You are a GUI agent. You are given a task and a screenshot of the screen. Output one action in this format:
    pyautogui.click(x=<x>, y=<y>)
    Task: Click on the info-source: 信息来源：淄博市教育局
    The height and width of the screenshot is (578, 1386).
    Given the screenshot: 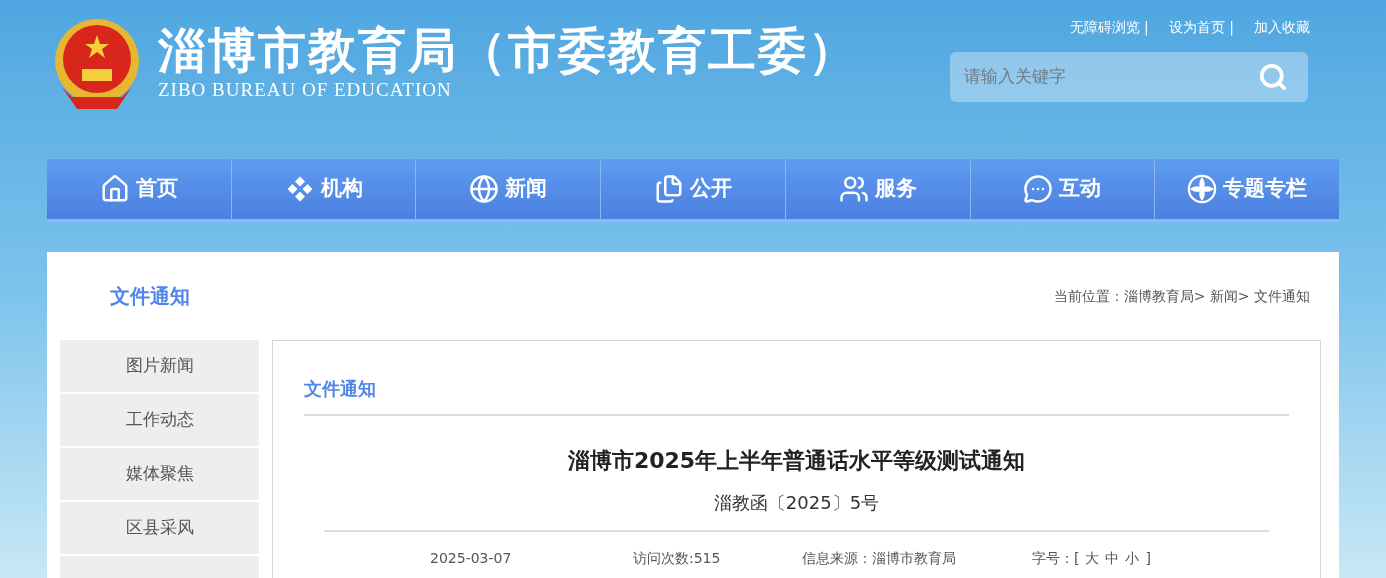 What is the action you would take?
    pyautogui.click(x=879, y=558)
    